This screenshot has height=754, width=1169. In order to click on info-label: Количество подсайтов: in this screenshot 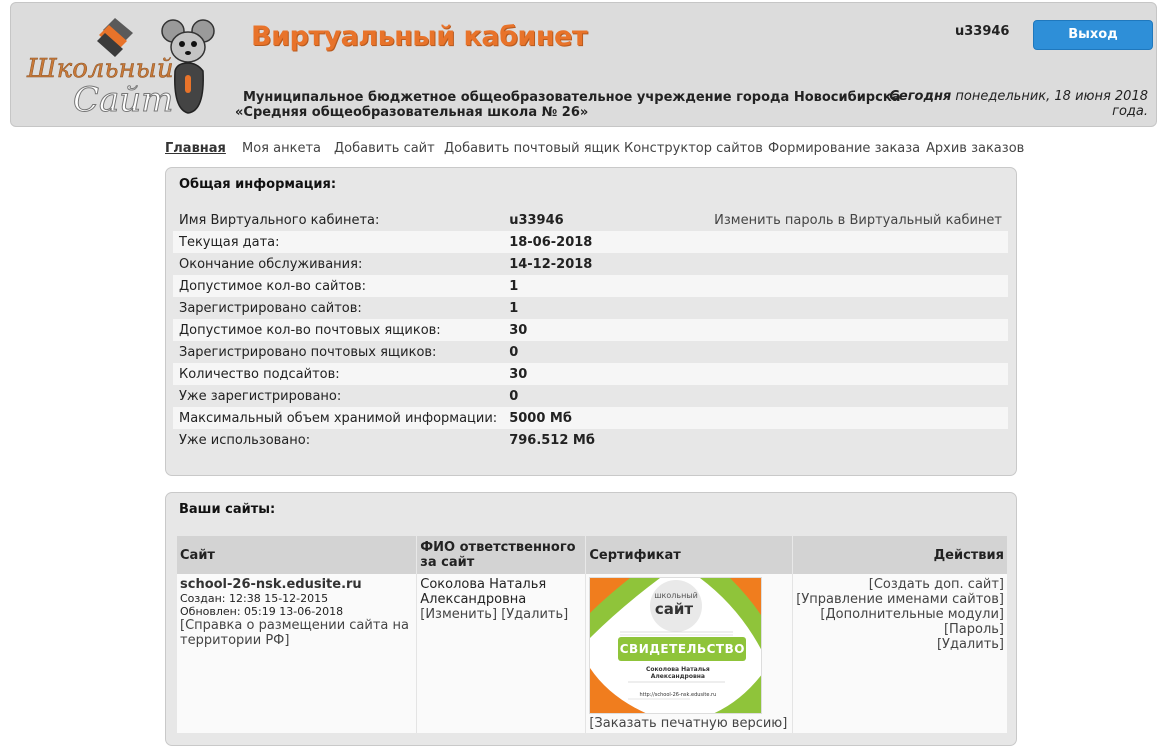, I will do `click(338, 374)`.